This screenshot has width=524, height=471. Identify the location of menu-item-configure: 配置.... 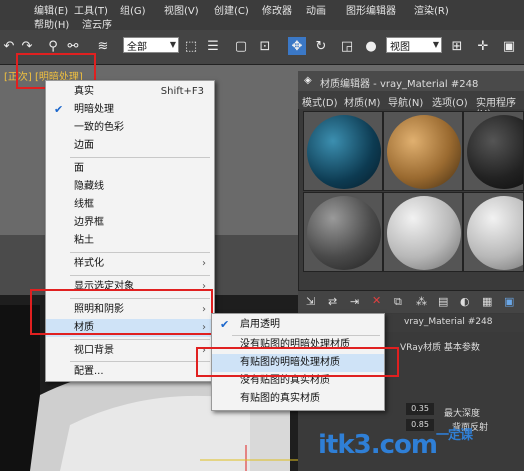
(130, 372).